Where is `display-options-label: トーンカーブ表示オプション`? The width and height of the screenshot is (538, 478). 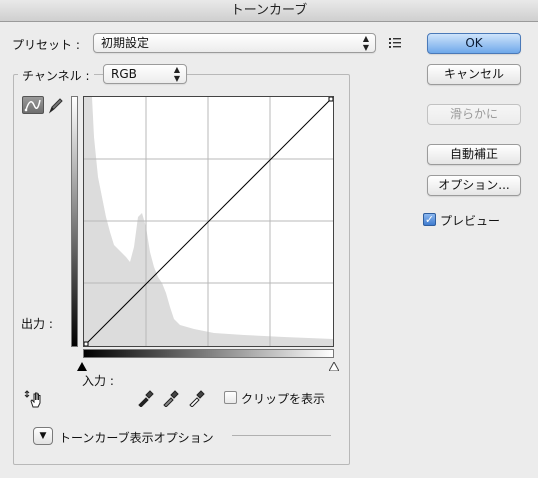 display-options-label: トーンカーブ表示オプション is located at coordinates (136, 437).